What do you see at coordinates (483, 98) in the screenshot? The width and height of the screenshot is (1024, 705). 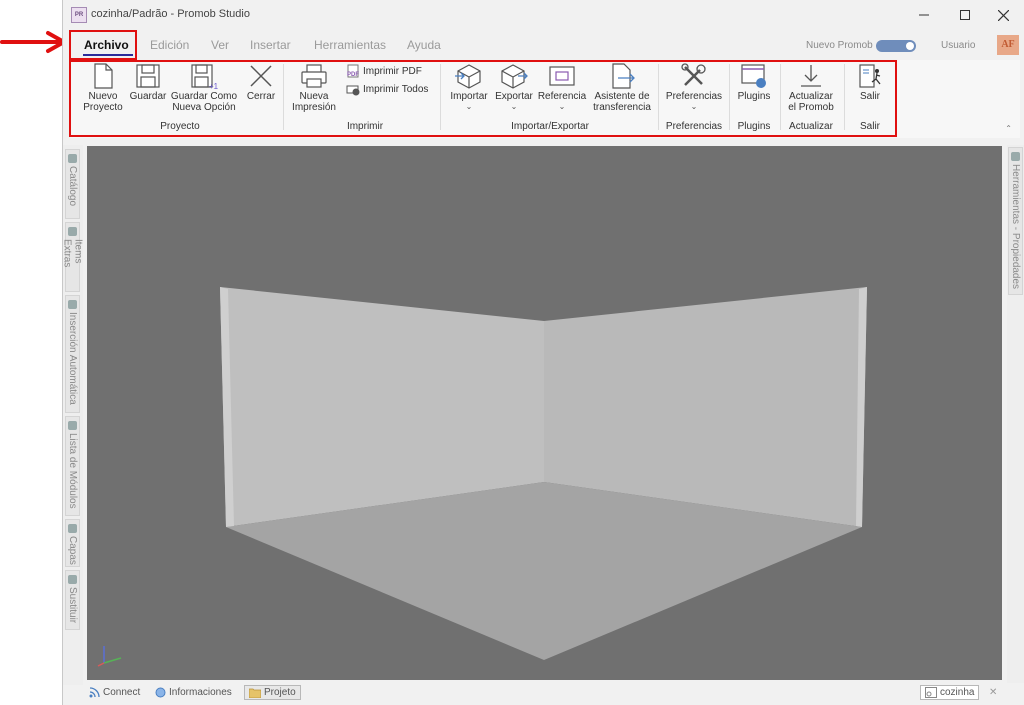 I see `highlight-ribbon` at bounding box center [483, 98].